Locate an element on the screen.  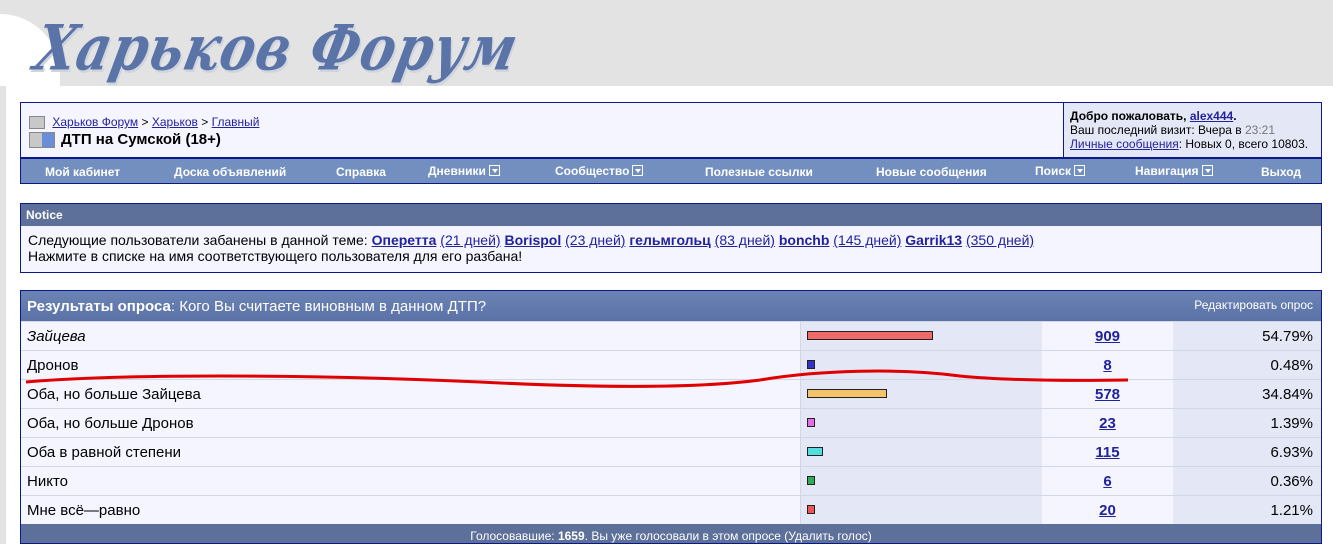
poll-option-row: Оба, но больше Дронов 23 1.39% is located at coordinates (671, 422).